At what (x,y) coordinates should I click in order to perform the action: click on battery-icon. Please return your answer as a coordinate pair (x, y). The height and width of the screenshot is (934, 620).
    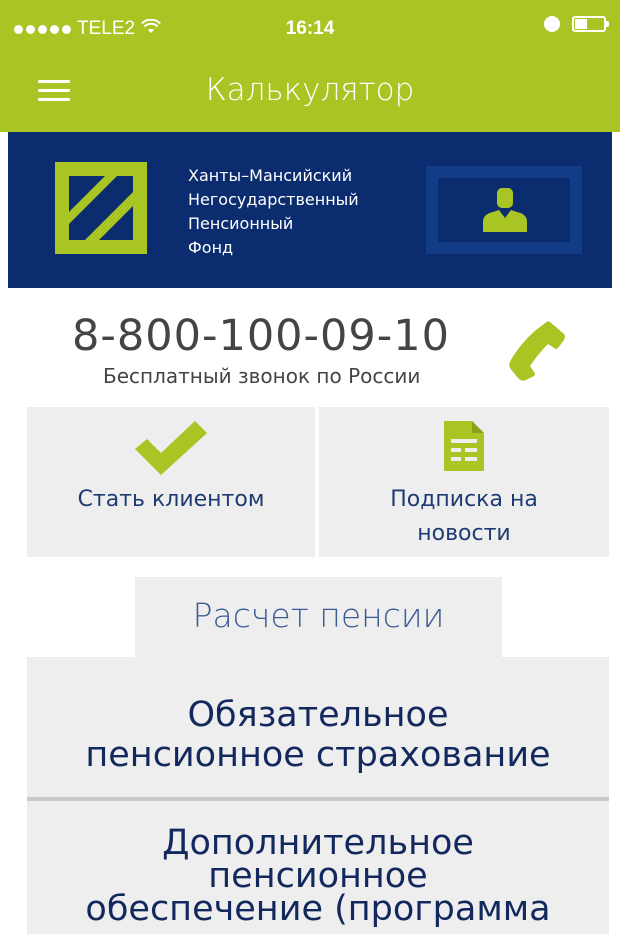
    Looking at the image, I should click on (590, 24).